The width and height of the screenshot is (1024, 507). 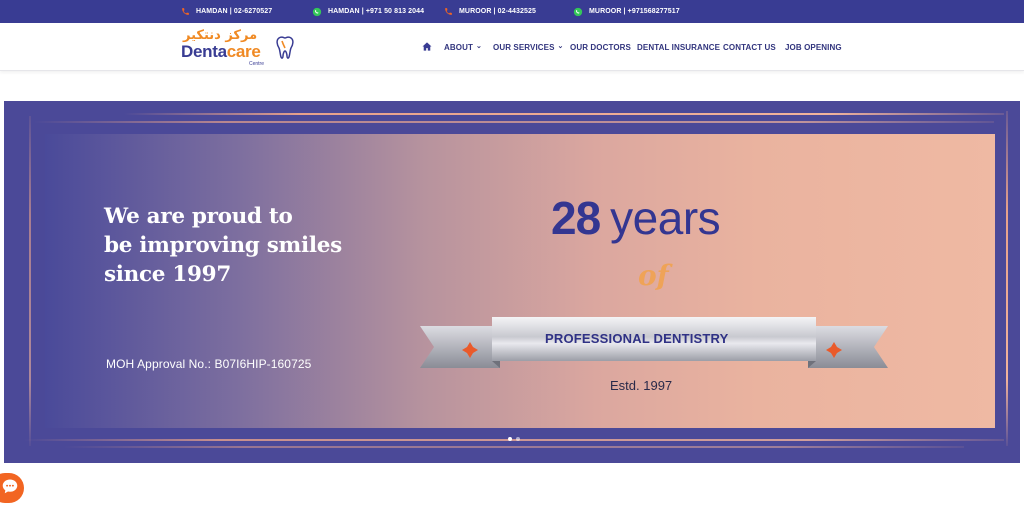 I want to click on contact-hamdan-whatsapp: HAMDAN | +971 50 813 2044, so click(x=368, y=11).